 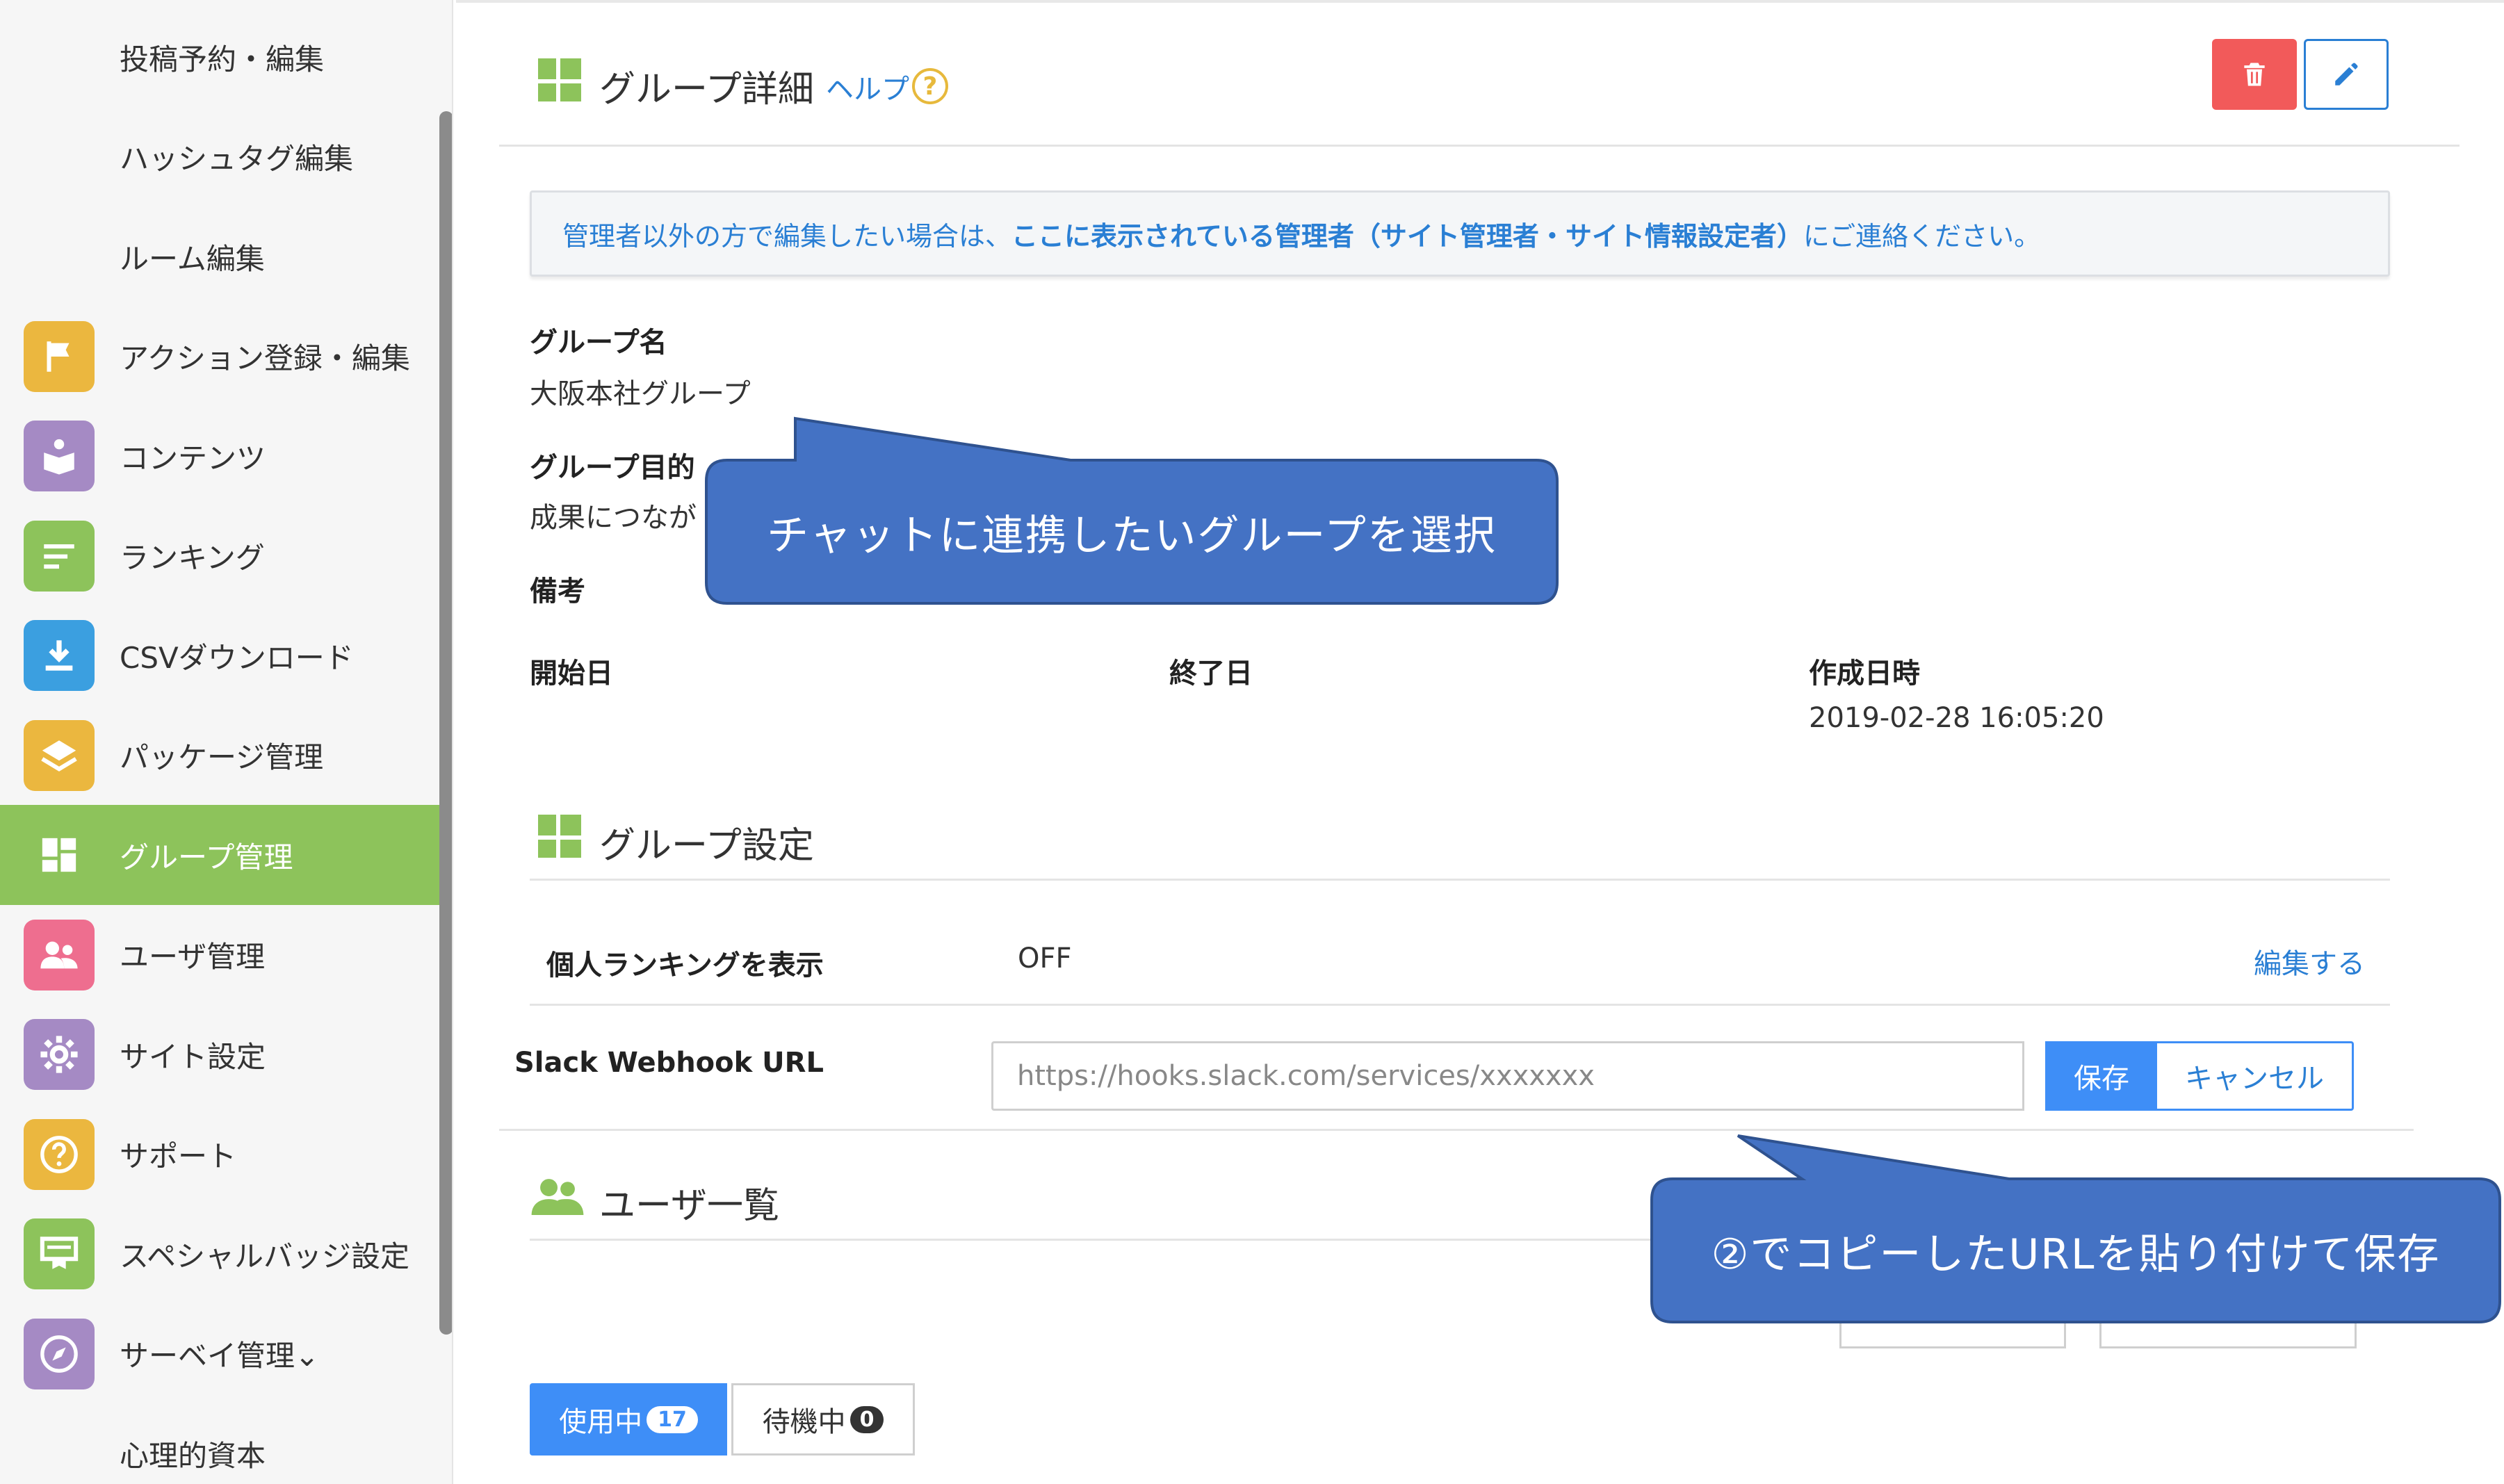 I want to click on sidebar-item-label: アクション登録・編集, so click(x=265, y=358).